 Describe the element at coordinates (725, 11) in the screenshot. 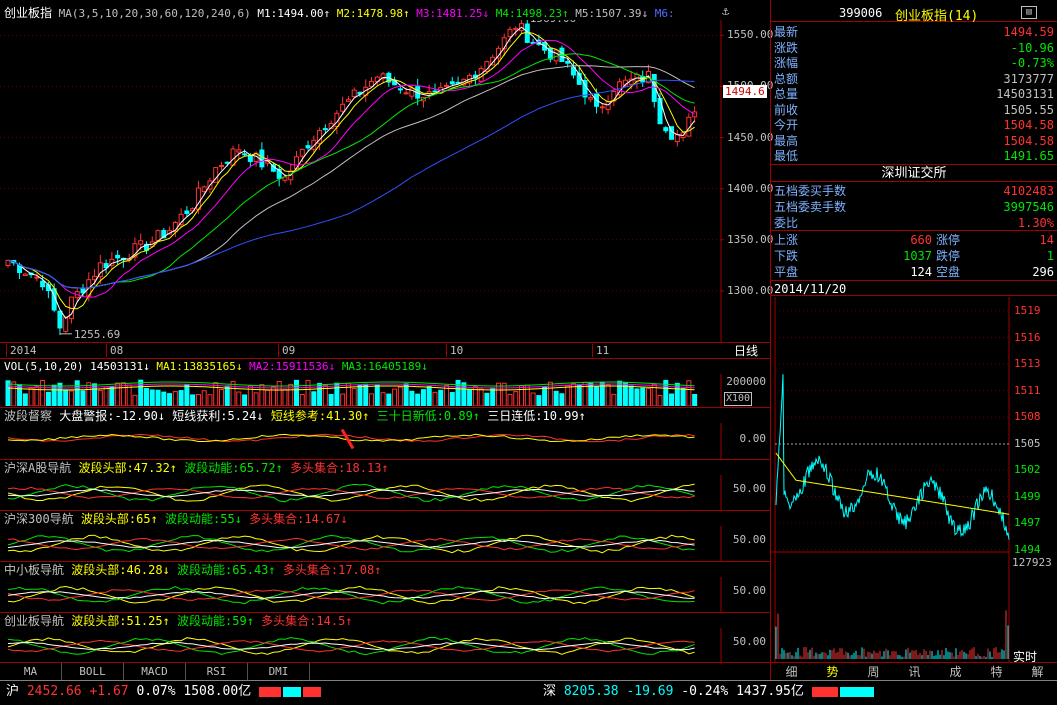

I see `settings-icon: ⚓` at that location.